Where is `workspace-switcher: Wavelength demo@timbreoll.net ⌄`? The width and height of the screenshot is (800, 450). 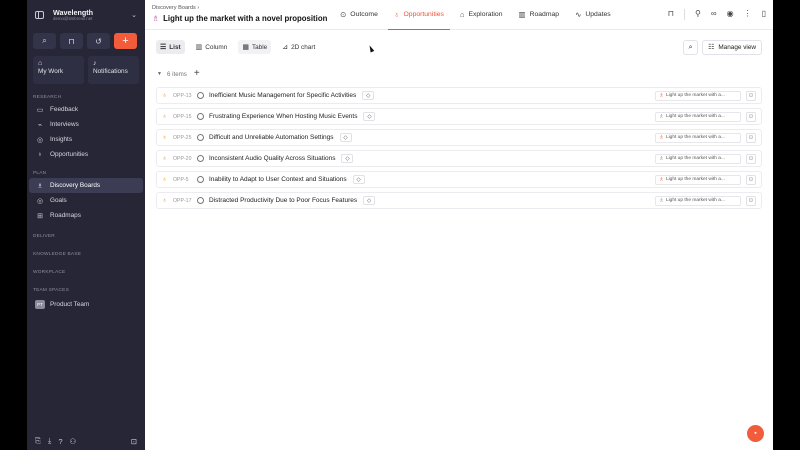 workspace-switcher: Wavelength demo@timbreoll.net ⌄ is located at coordinates (86, 15).